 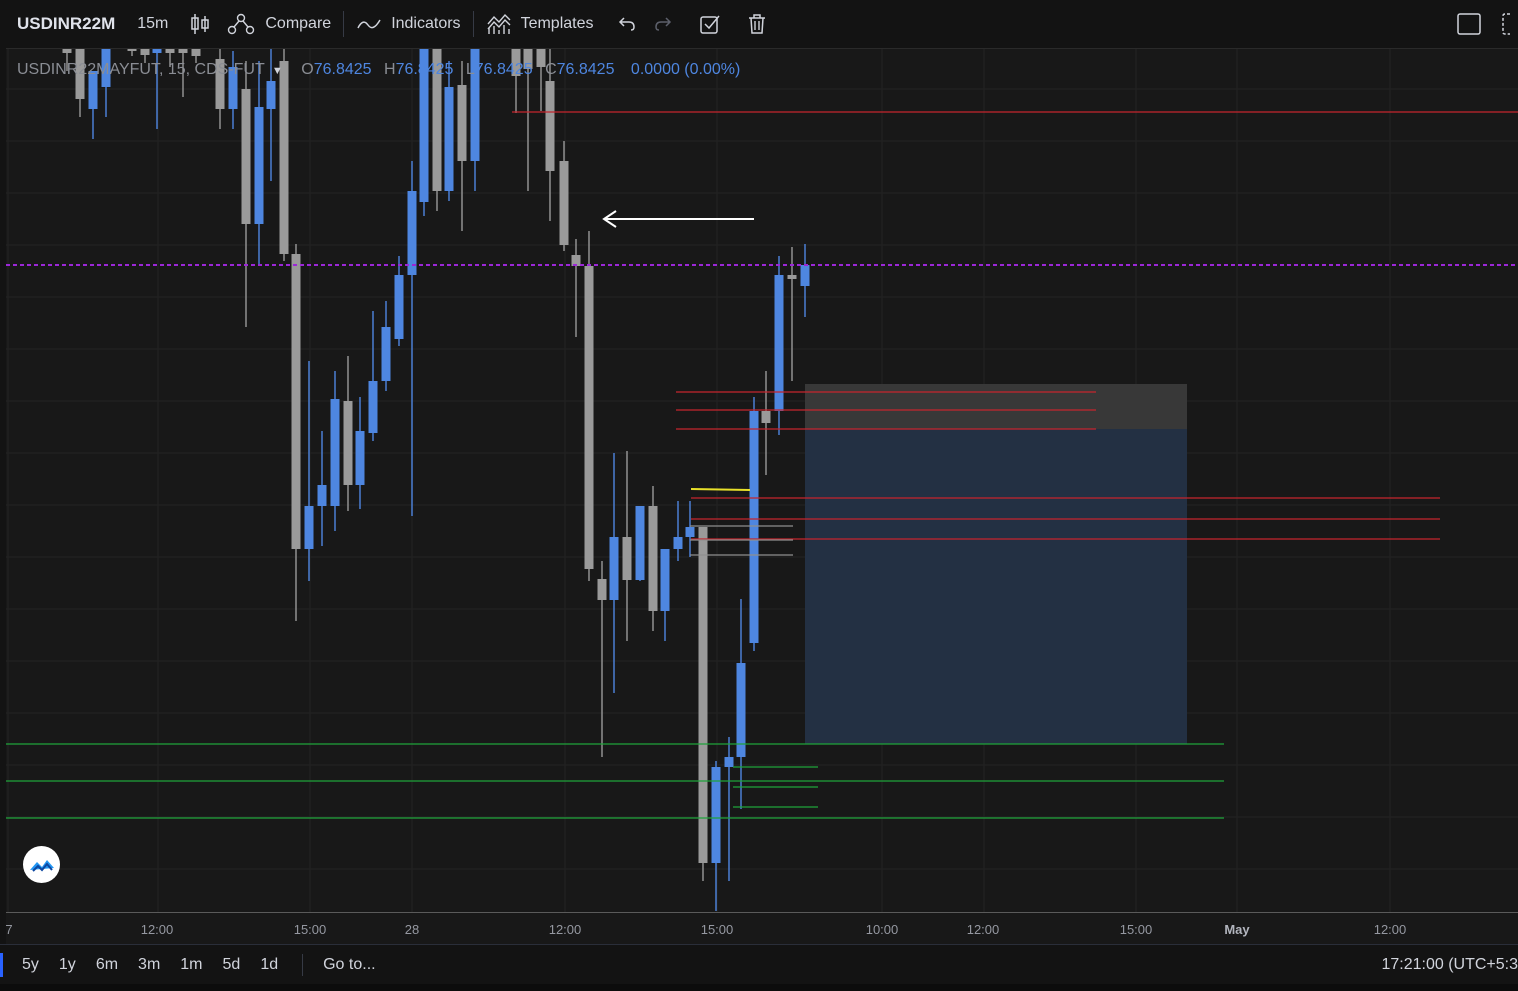 I want to click on snapshot-icon, so click(x=1506, y=24).